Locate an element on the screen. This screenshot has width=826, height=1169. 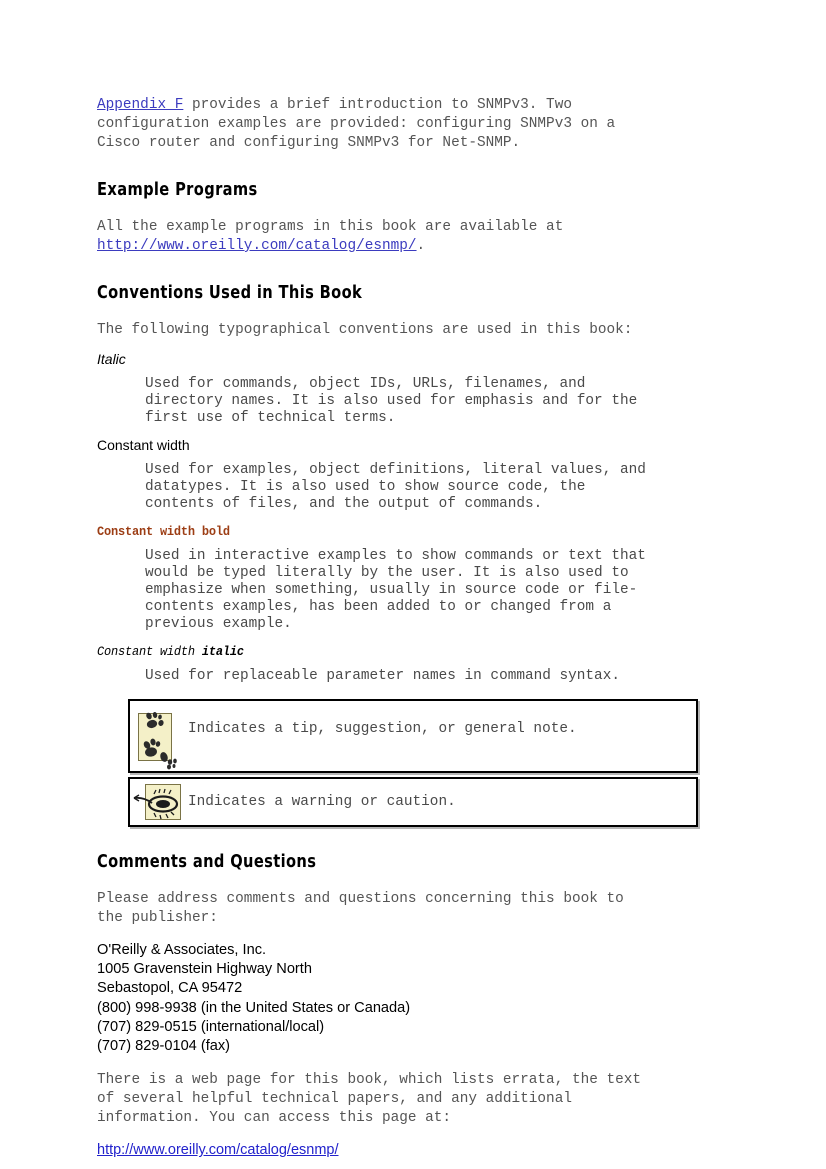
paw-prints-icon is located at coordinates (160, 741).